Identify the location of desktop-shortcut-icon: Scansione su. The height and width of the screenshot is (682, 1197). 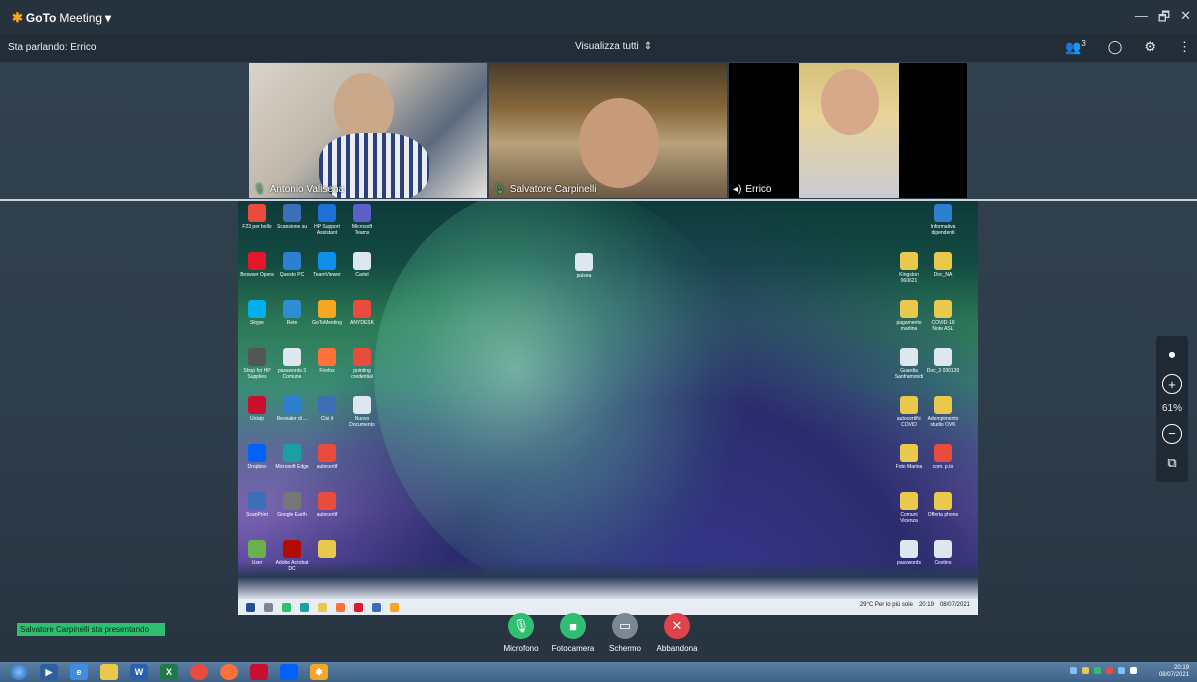
(292, 217).